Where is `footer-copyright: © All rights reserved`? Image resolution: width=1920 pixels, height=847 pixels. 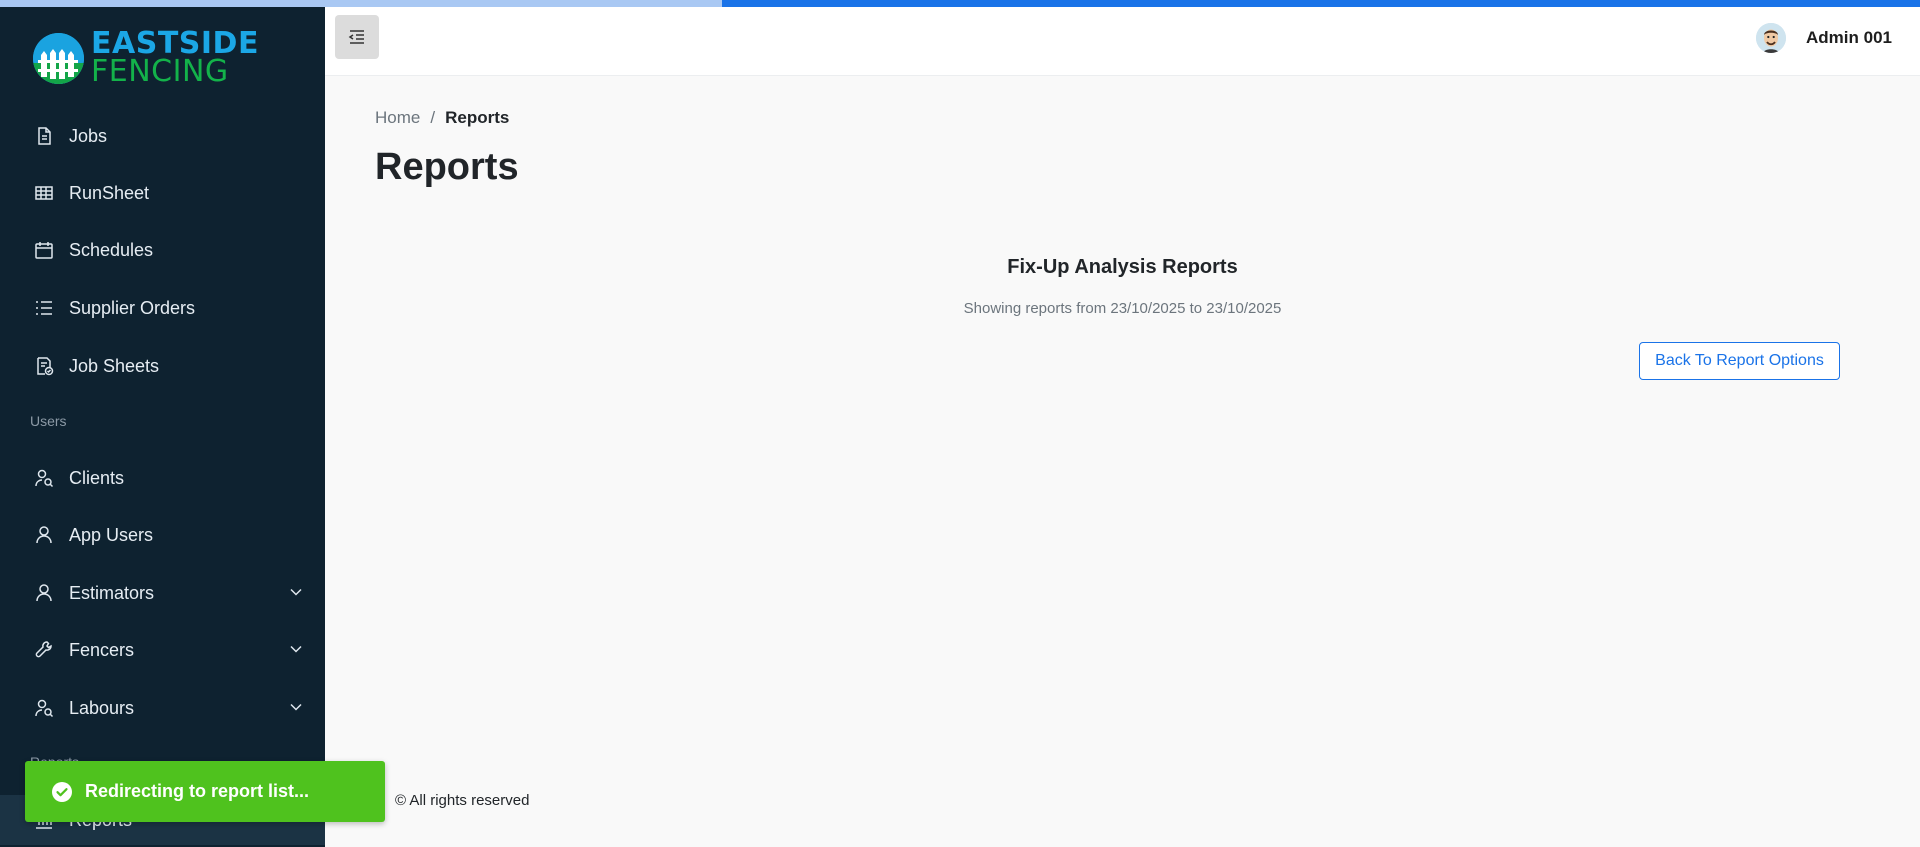 footer-copyright: © All rights reserved is located at coordinates (462, 800).